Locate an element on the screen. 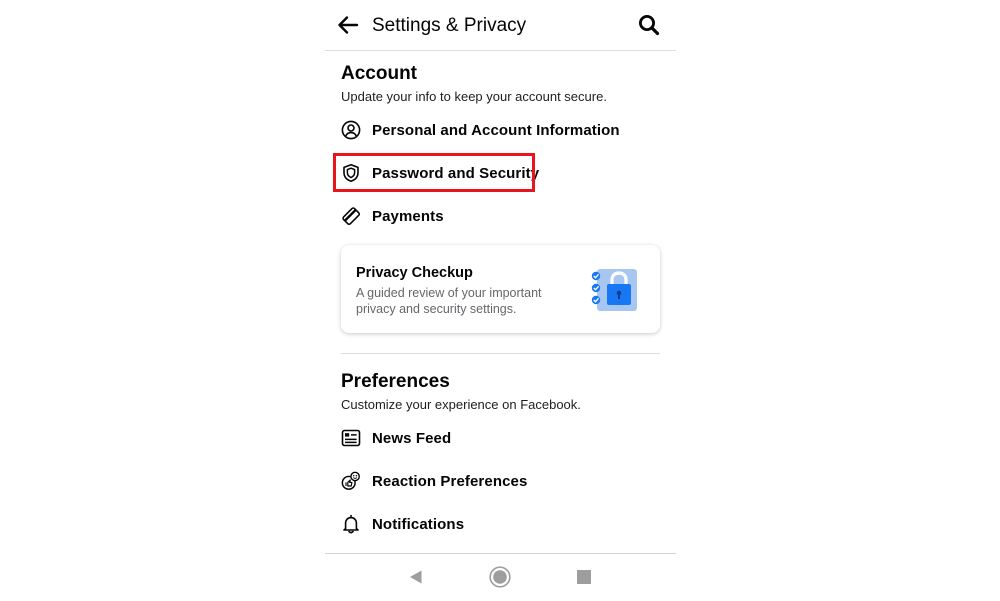 The height and width of the screenshot is (601, 1000). bell-icon is located at coordinates (351, 524).